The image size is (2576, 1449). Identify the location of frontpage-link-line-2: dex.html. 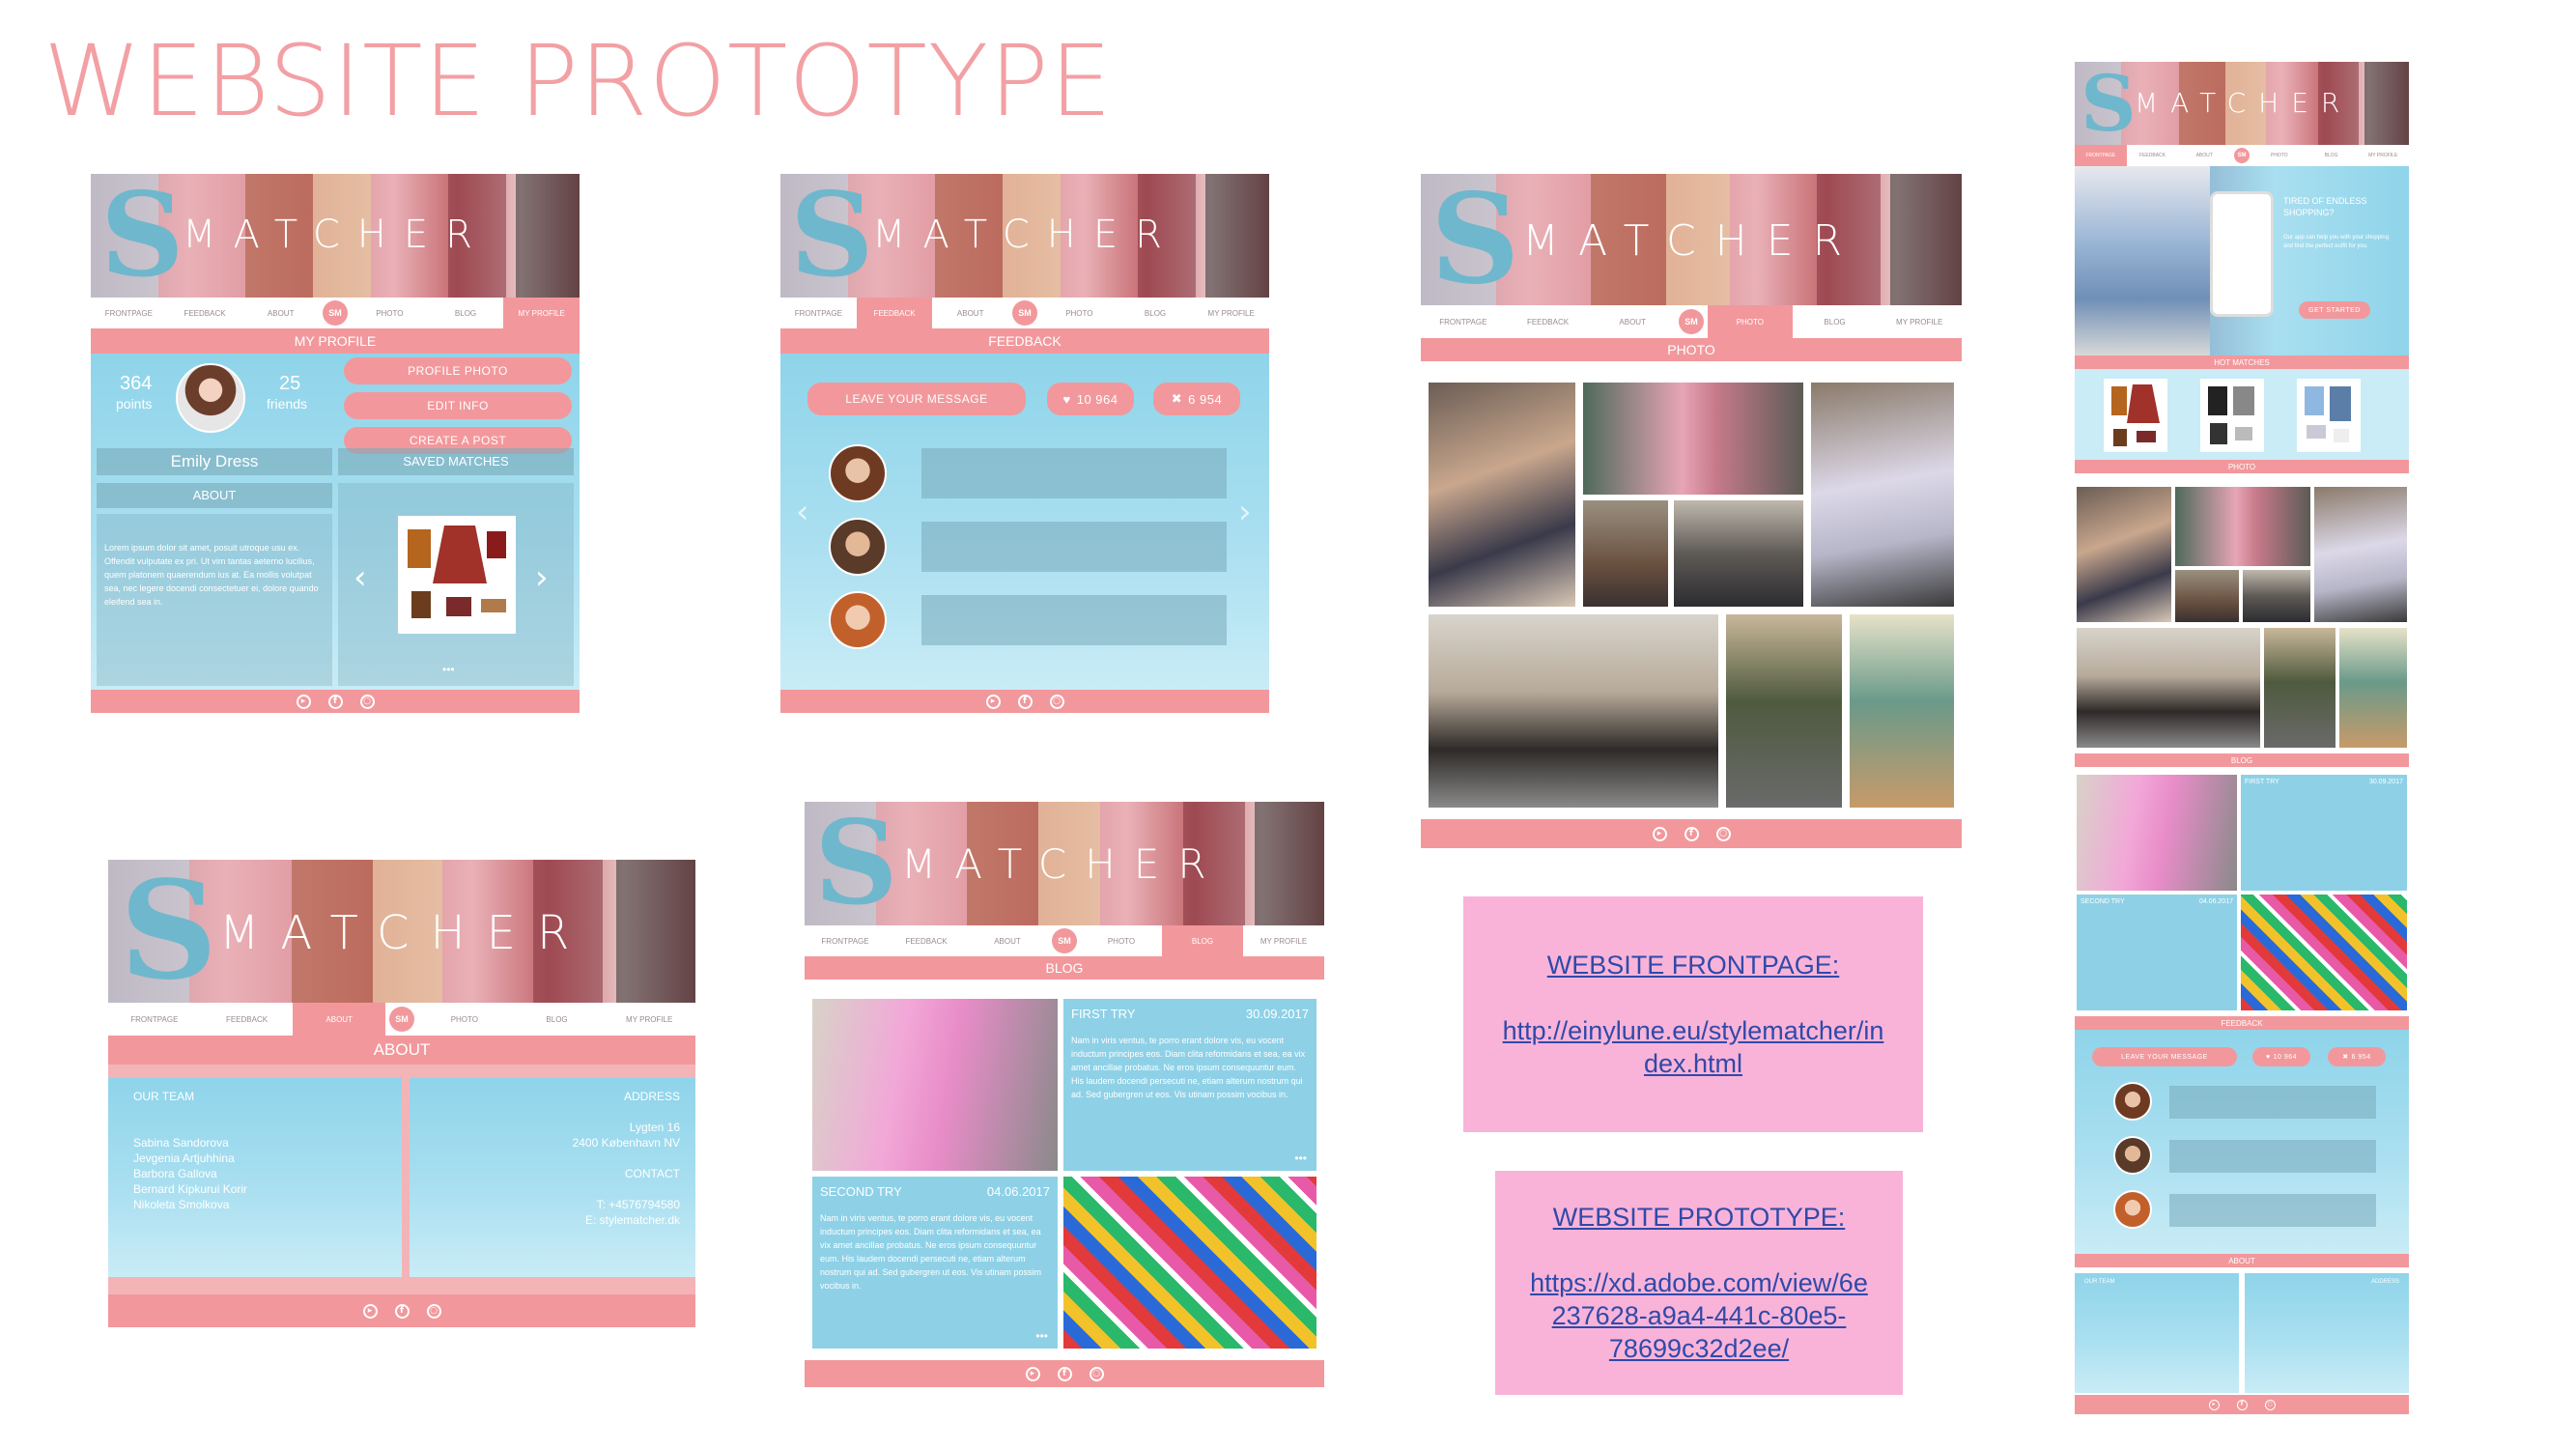
(1693, 1063).